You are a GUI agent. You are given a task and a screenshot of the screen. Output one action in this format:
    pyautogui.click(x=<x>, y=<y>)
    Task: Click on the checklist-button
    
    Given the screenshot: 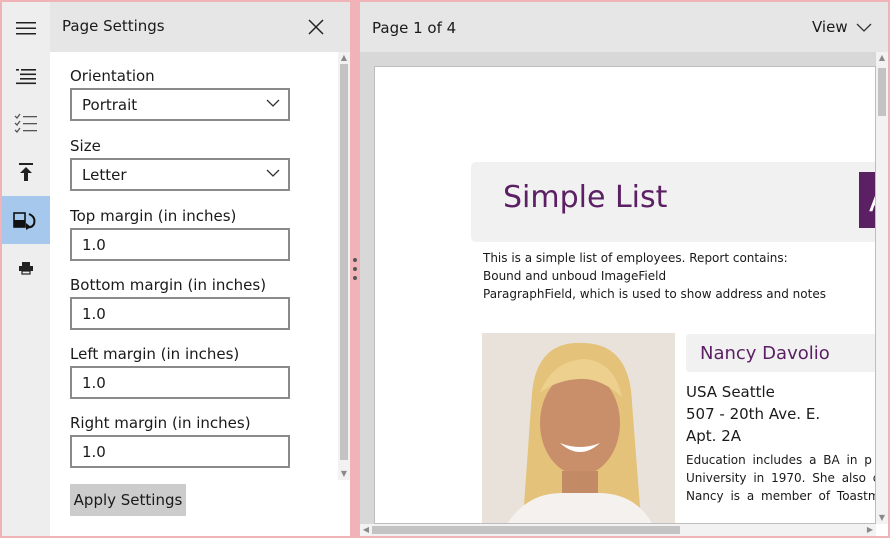 What is the action you would take?
    pyautogui.click(x=26, y=124)
    